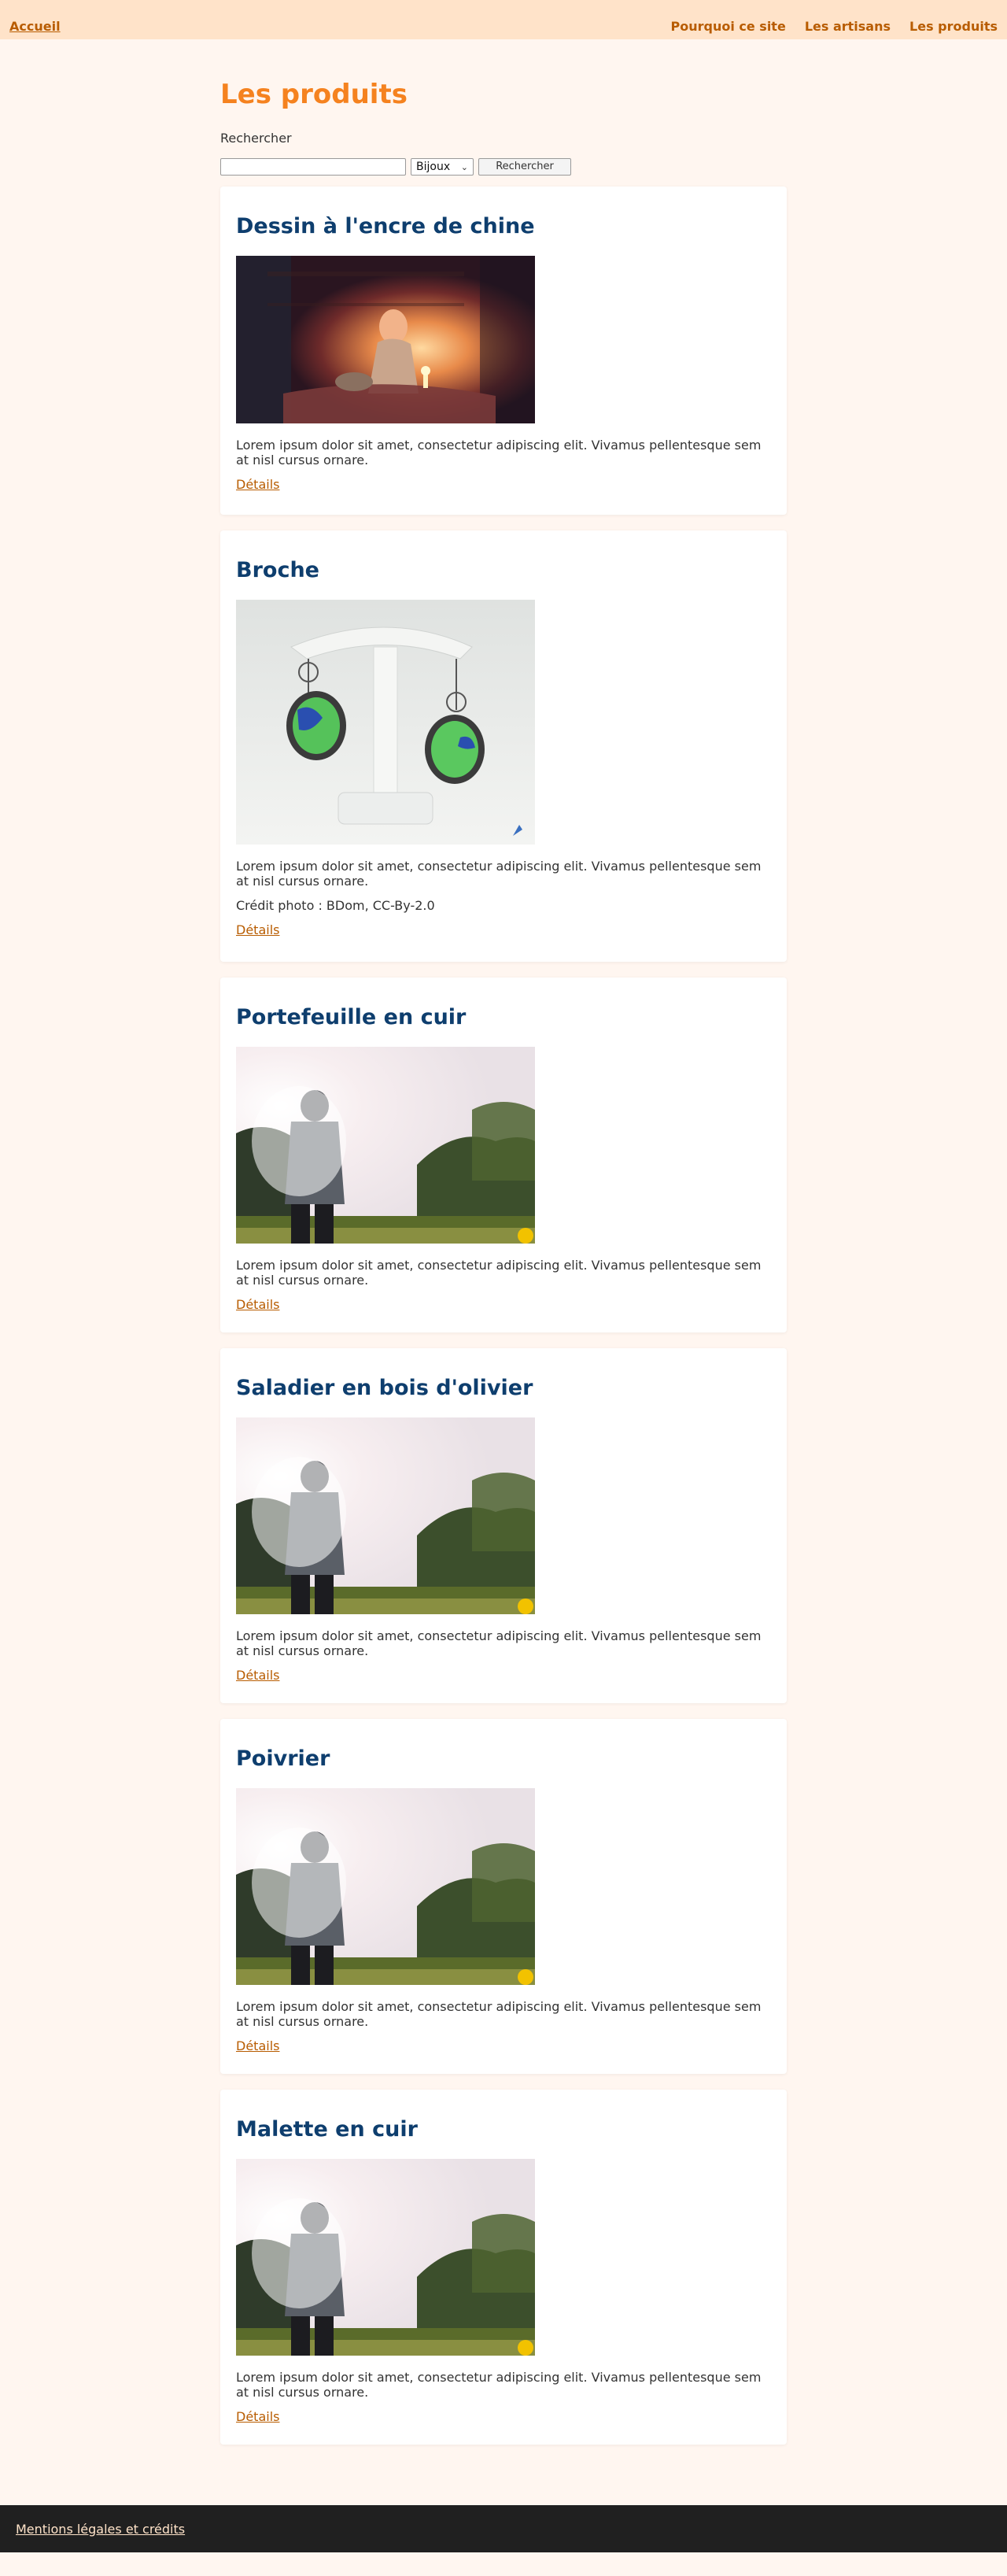  What do you see at coordinates (503, 2528) in the screenshot?
I see `page-footer: Mentions légales et crédits` at bounding box center [503, 2528].